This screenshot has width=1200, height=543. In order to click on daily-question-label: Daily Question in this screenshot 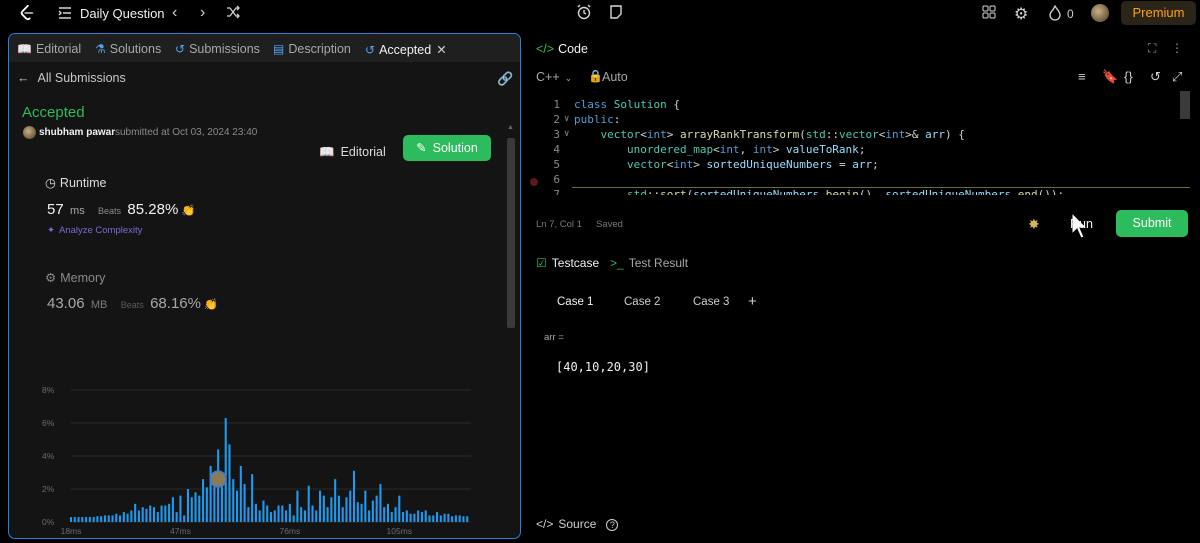, I will do `click(122, 13)`.